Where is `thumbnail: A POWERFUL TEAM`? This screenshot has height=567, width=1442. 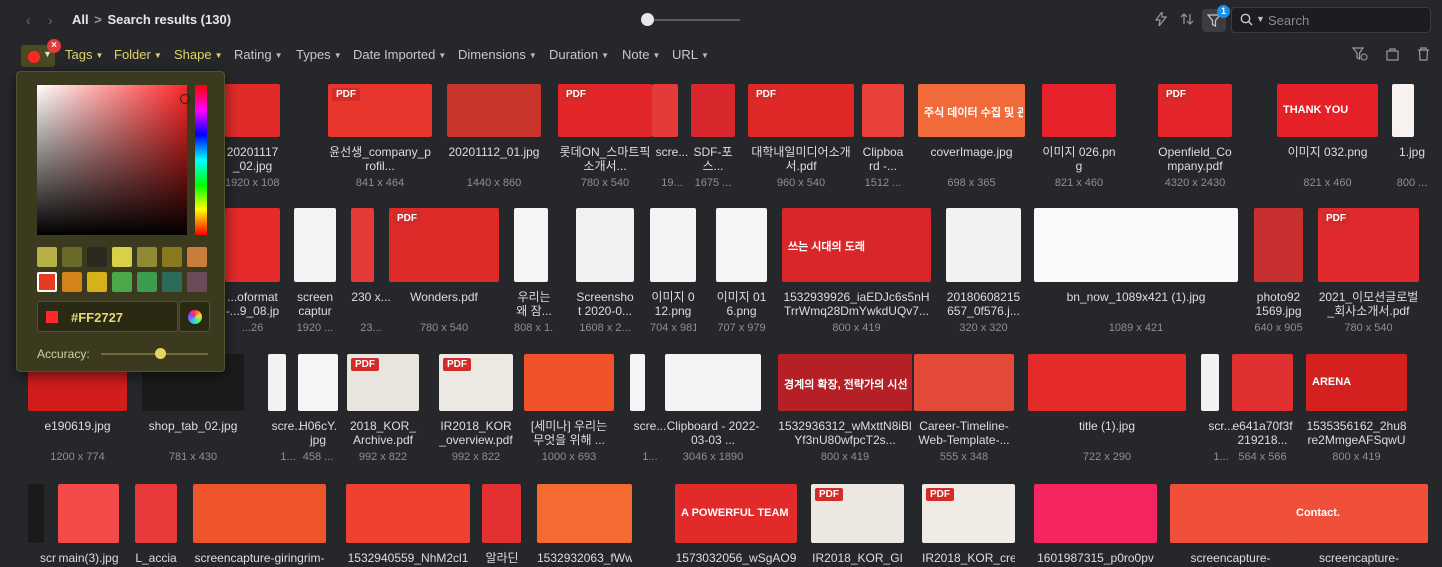 thumbnail: A POWERFUL TEAM is located at coordinates (736, 513).